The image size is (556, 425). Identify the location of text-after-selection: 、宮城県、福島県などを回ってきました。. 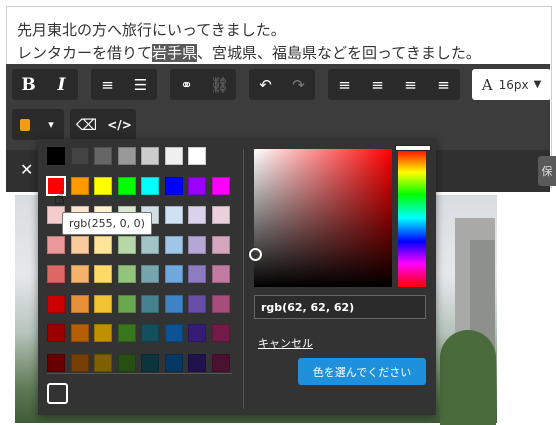
(339, 53).